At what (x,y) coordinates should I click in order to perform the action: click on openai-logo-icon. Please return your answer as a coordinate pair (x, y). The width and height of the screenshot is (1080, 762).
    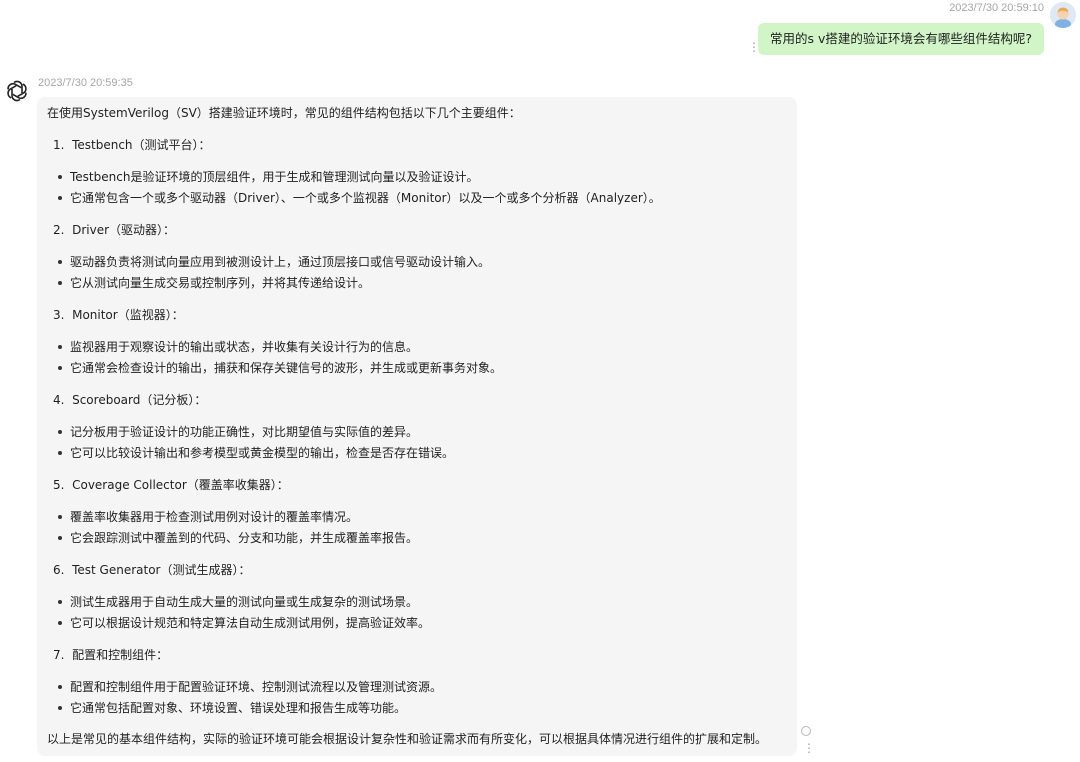
    Looking at the image, I should click on (17, 91).